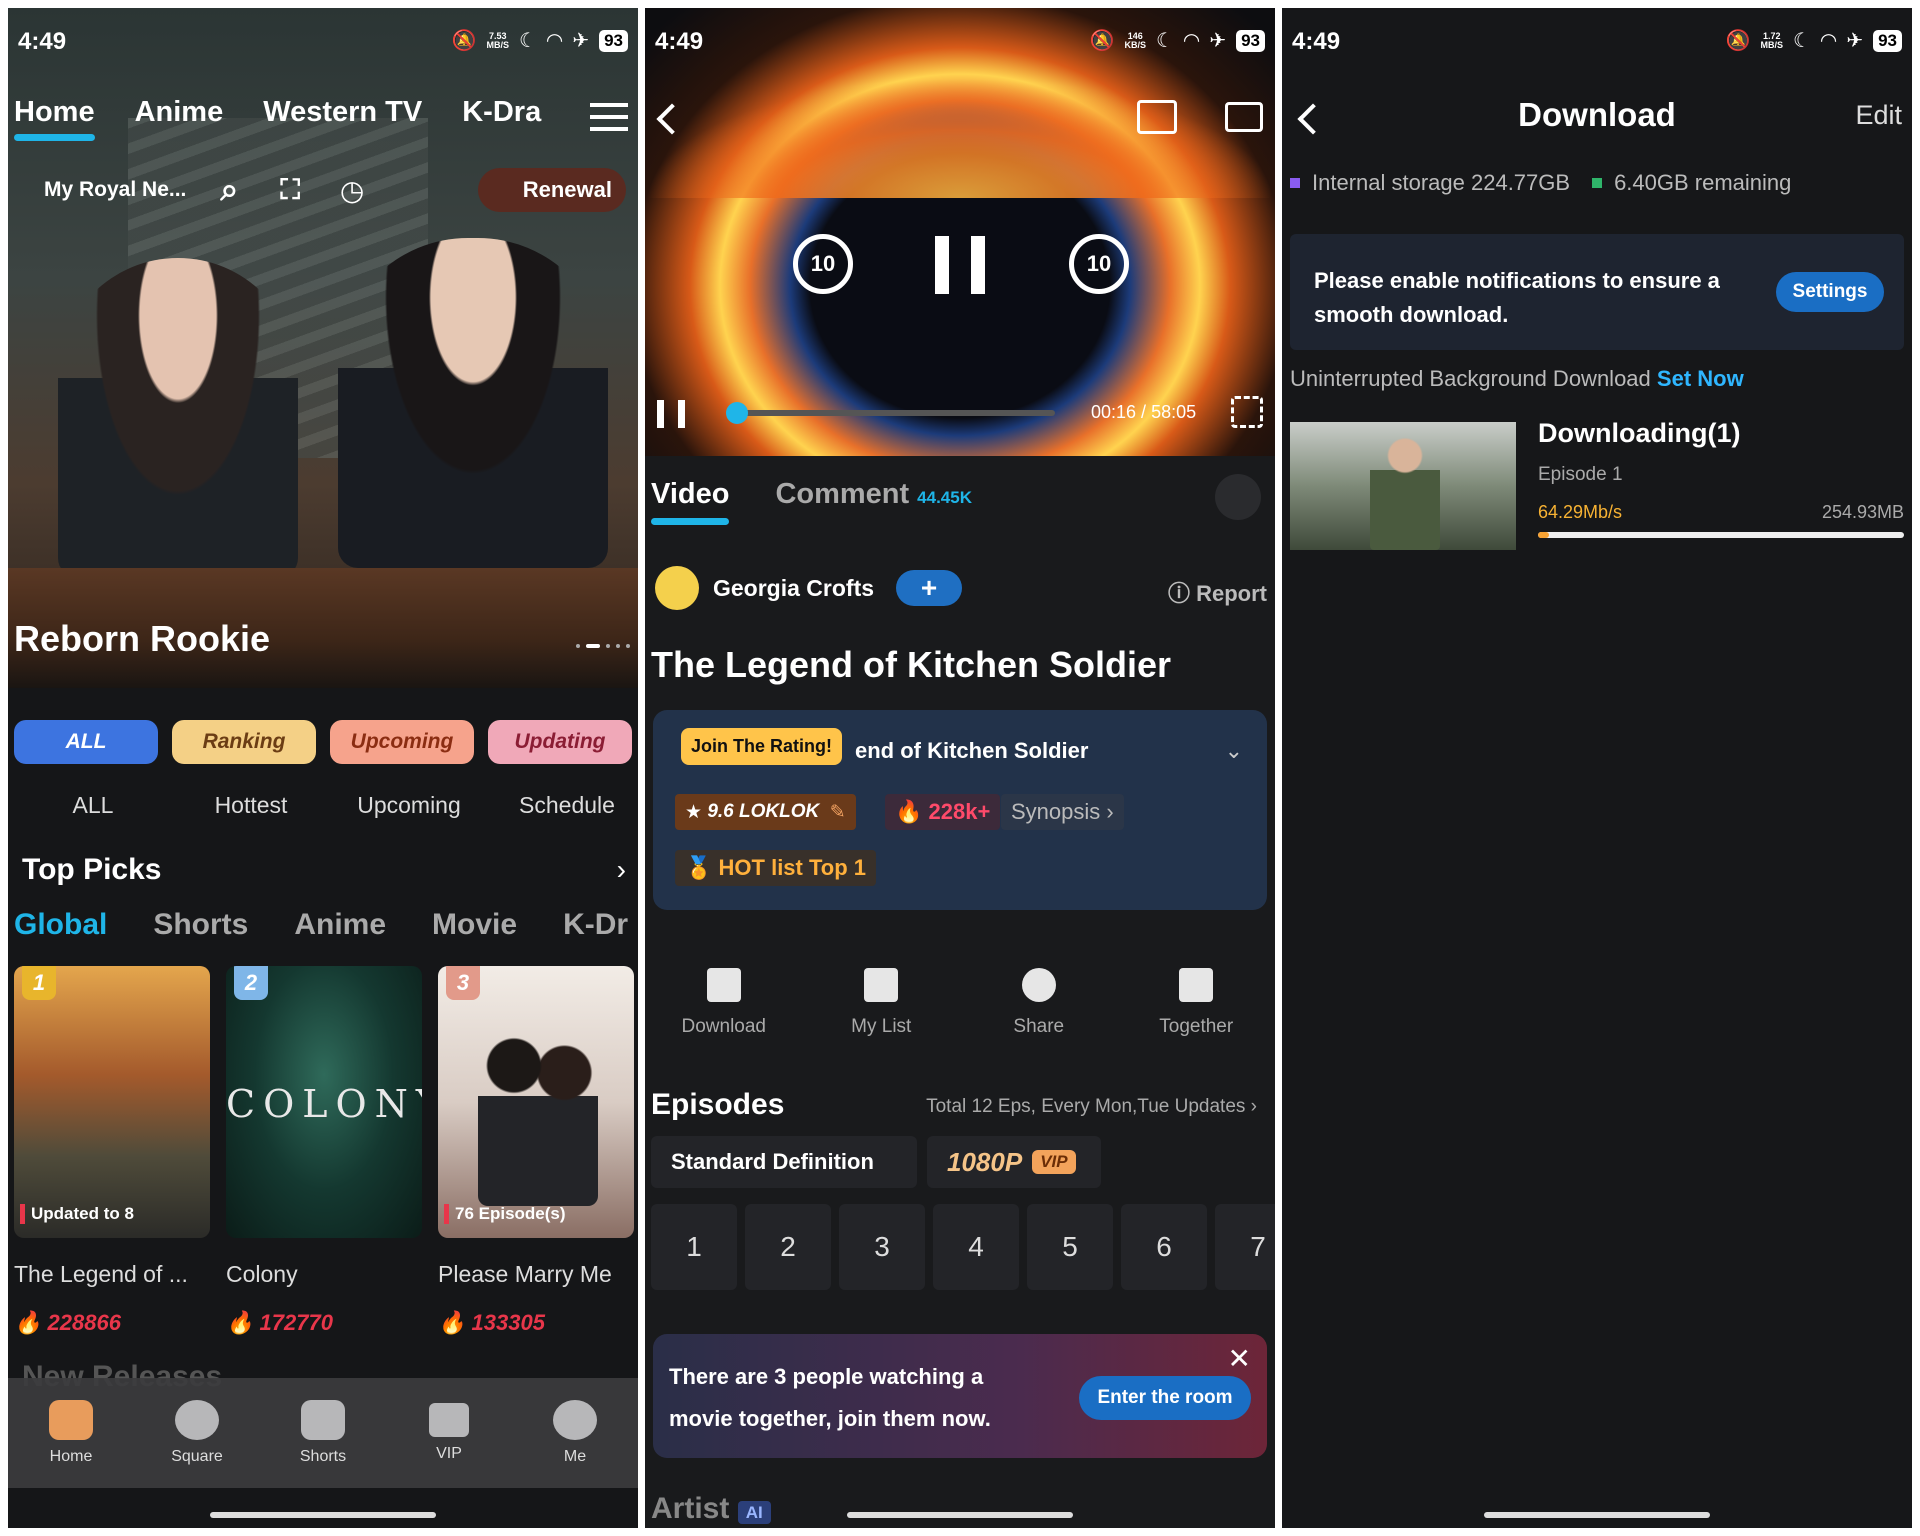 Image resolution: width=1920 pixels, height=1536 pixels. I want to click on chevron-right-icon: ›, so click(621, 870).